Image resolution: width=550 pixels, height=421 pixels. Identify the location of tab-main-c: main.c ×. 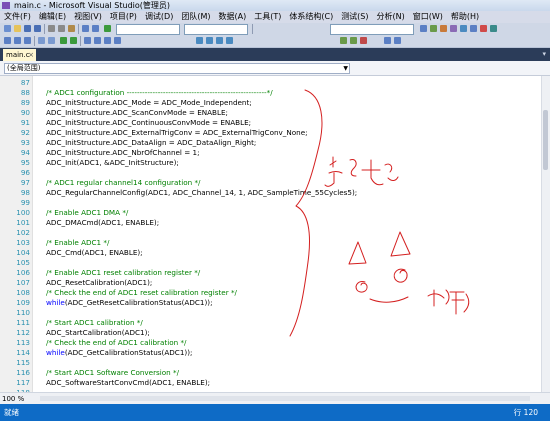
(19, 55).